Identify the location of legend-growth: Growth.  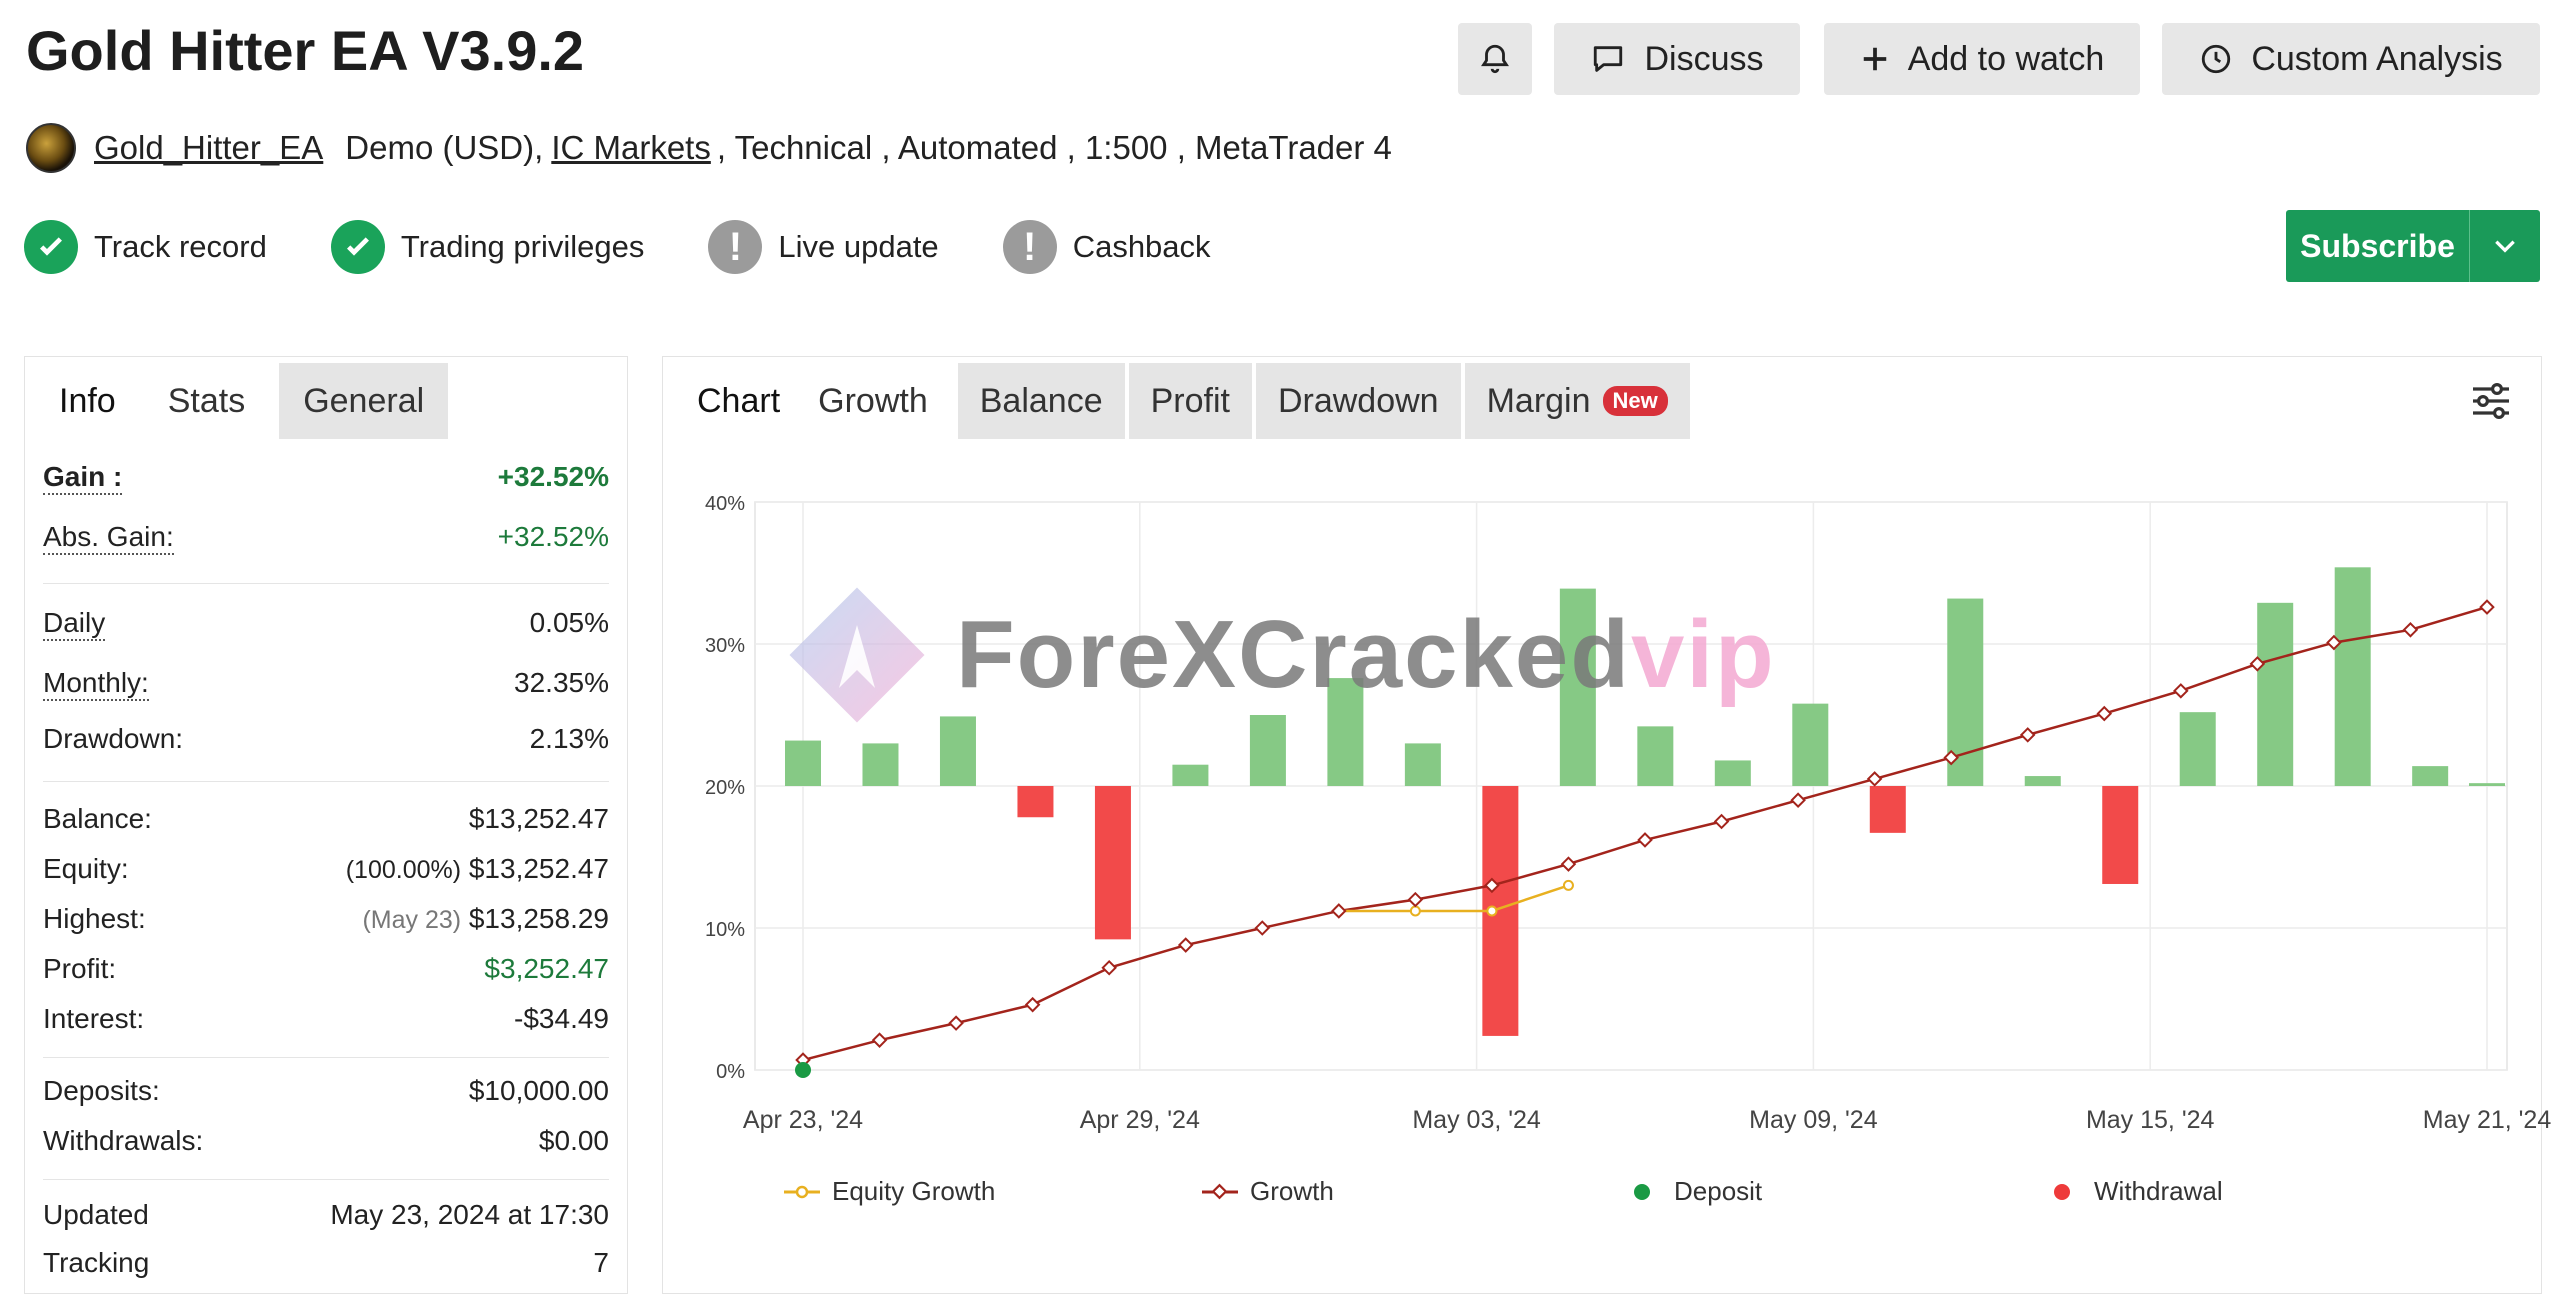
(1267, 1191).